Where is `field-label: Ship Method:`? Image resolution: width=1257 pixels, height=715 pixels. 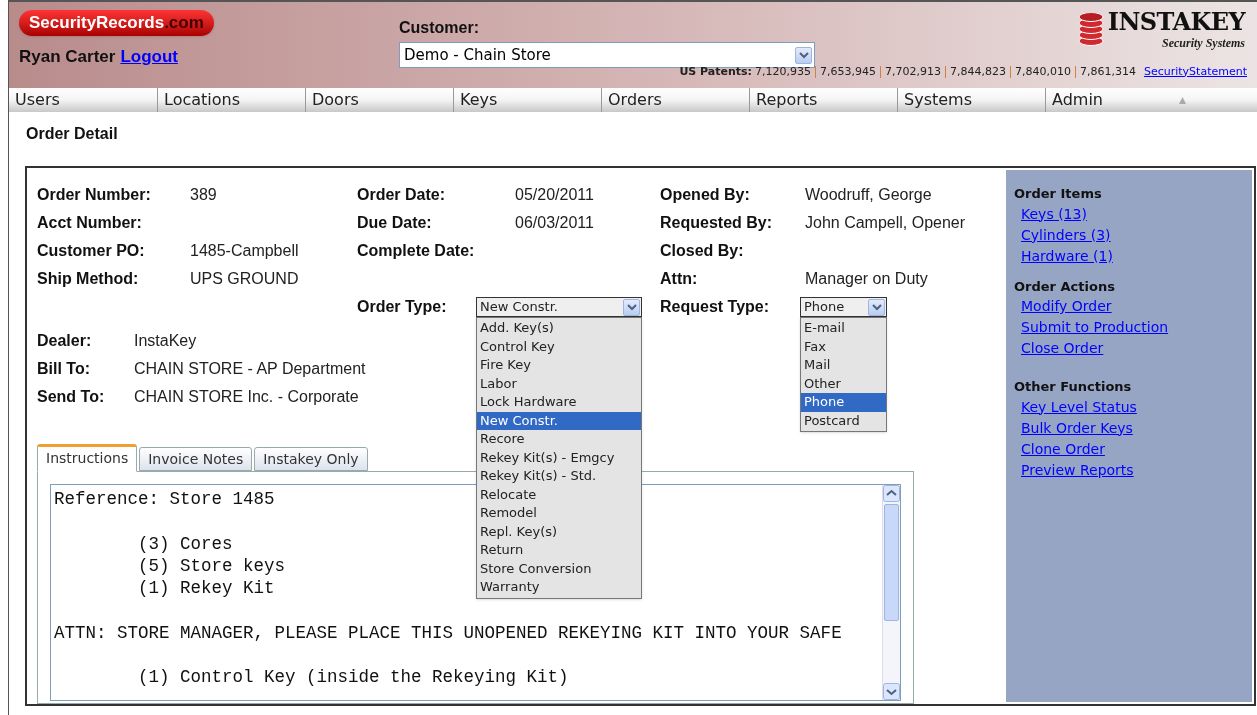
field-label: Ship Method: is located at coordinates (88, 279).